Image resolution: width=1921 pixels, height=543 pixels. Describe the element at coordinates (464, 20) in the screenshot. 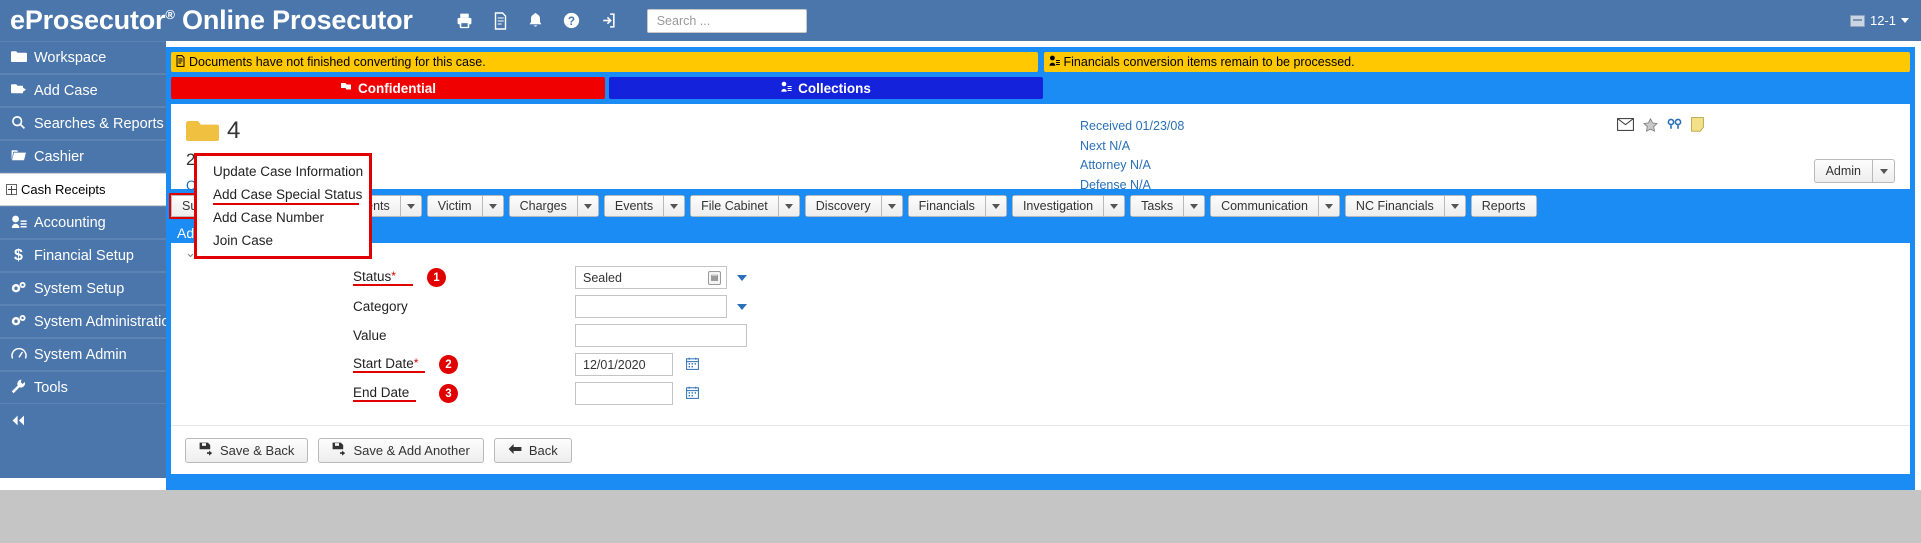

I see `print-icon` at that location.